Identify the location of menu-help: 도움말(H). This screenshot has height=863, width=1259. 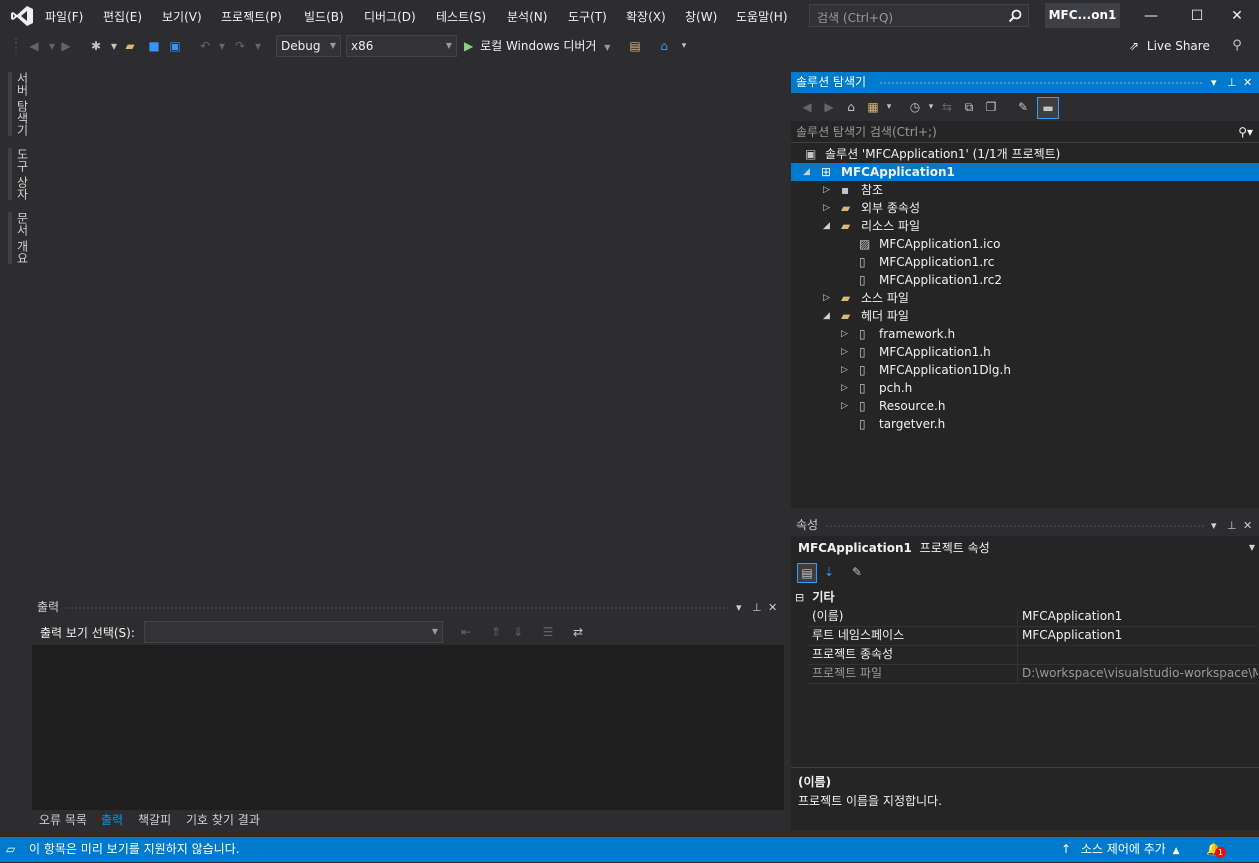
(762, 16).